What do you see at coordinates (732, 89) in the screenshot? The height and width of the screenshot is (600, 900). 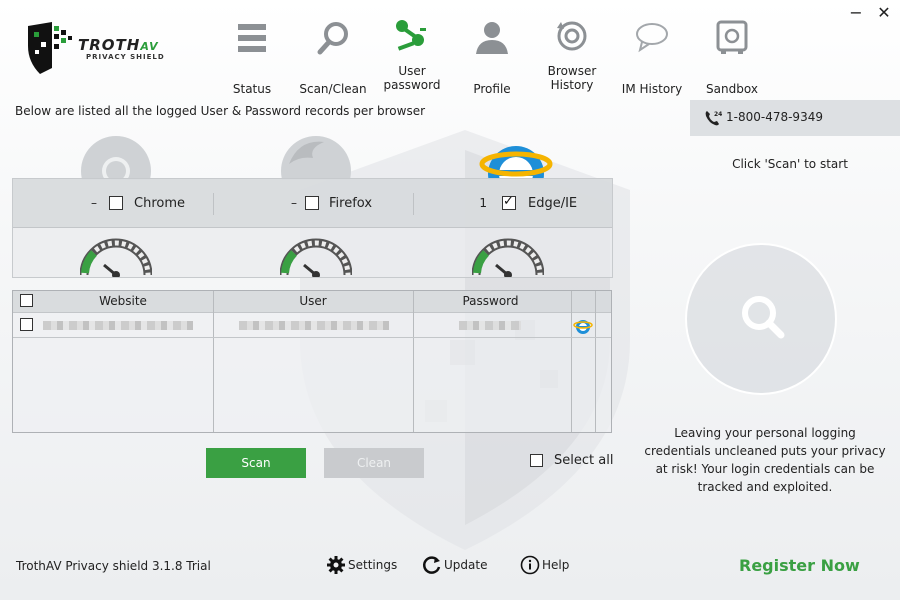 I see `nav-label: Sandbox` at bounding box center [732, 89].